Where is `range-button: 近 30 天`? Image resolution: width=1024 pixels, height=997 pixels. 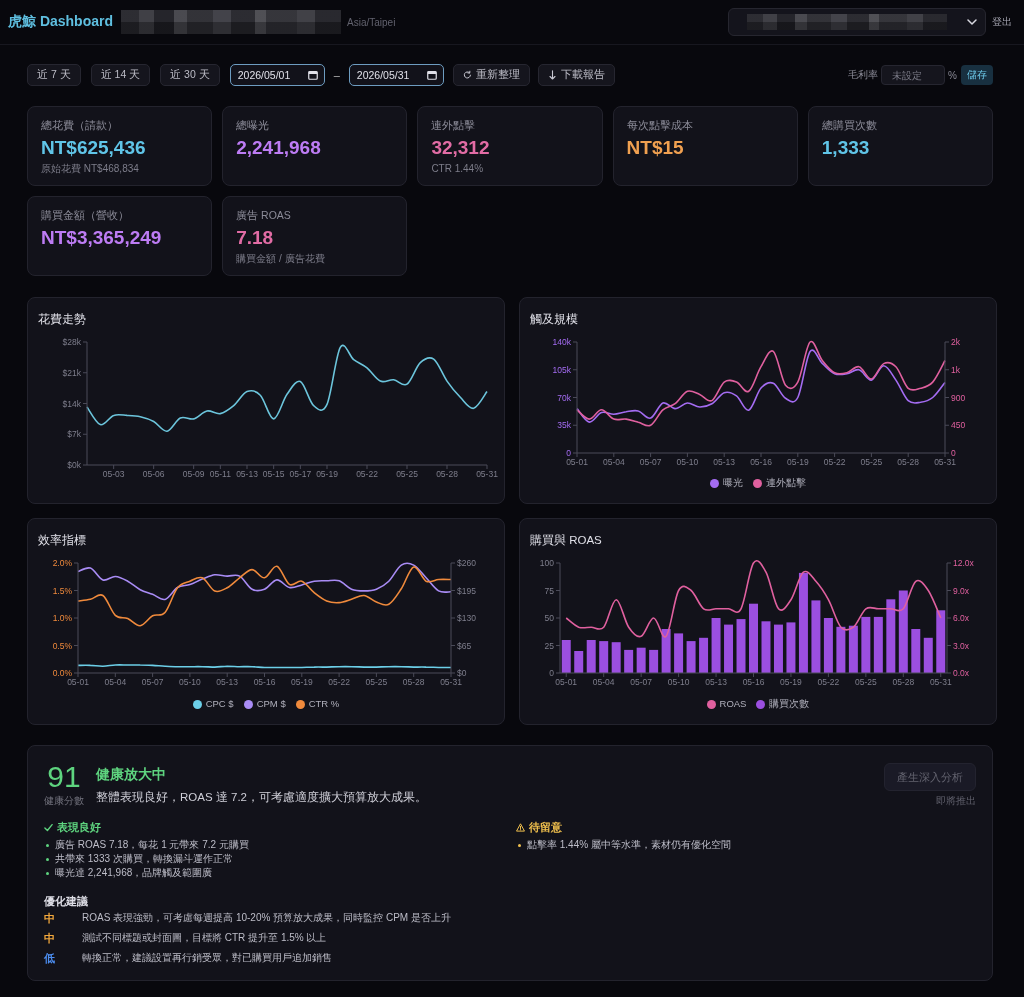
range-button: 近 30 天 is located at coordinates (190, 75).